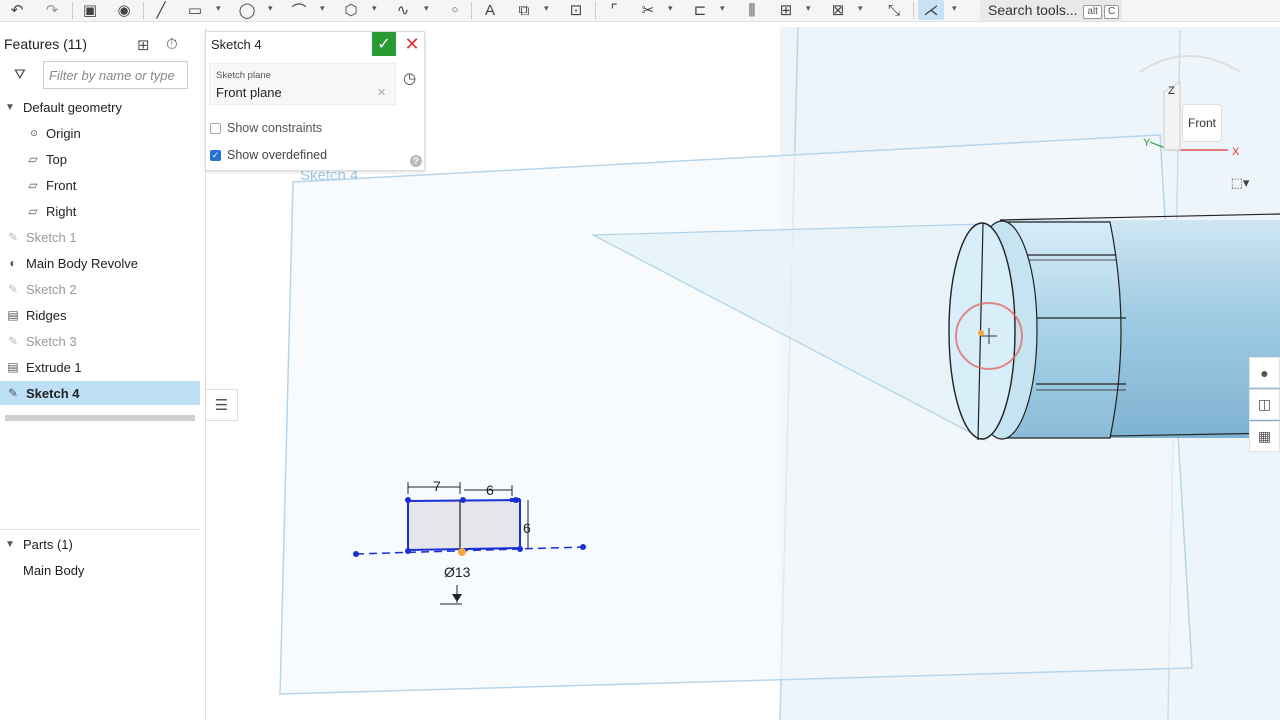 The height and width of the screenshot is (720, 1280). What do you see at coordinates (172, 44) in the screenshot?
I see `rollback-timer-icon: ⏱` at bounding box center [172, 44].